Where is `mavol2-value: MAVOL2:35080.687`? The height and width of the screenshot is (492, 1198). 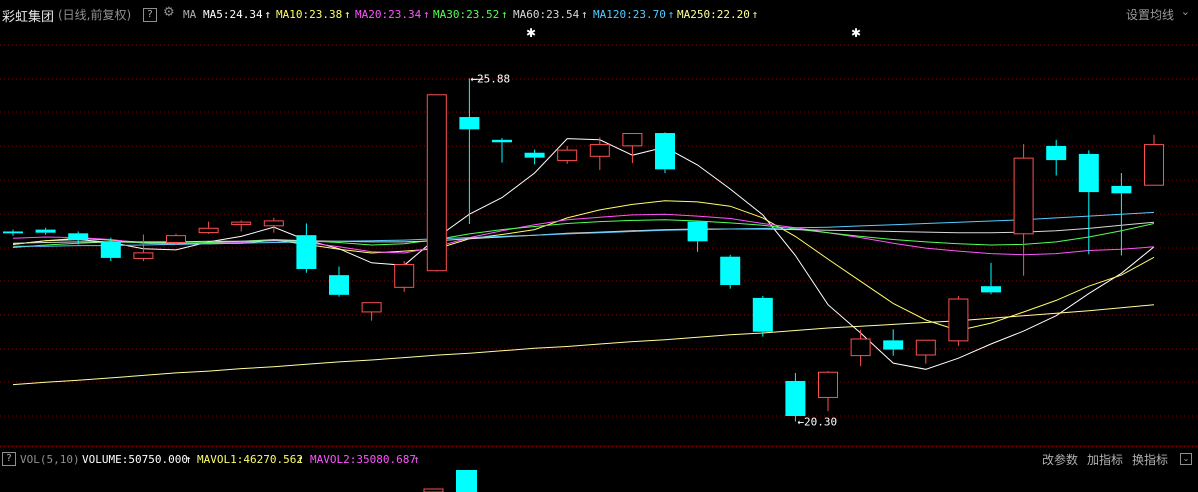 mavol2-value: MAVOL2:35080.687 is located at coordinates (363, 459).